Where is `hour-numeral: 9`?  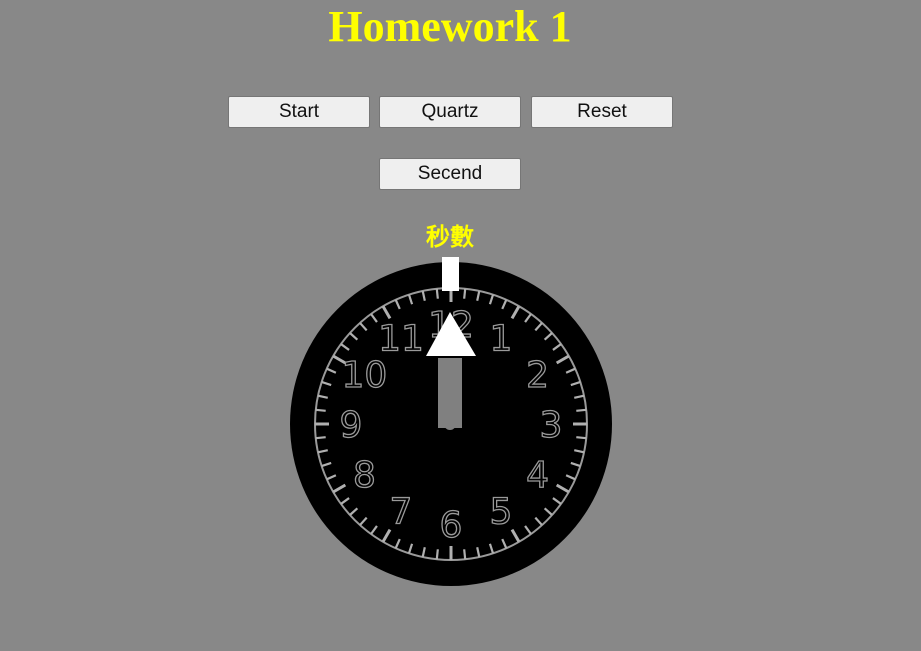
hour-numeral: 9 is located at coordinates (351, 425).